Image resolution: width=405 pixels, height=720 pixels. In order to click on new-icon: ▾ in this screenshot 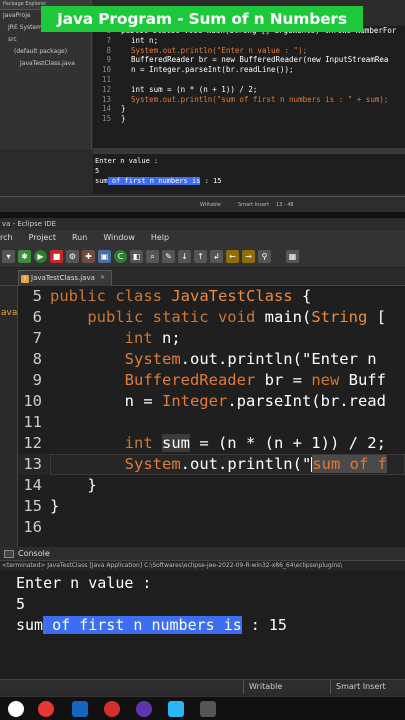, I will do `click(8, 256)`.